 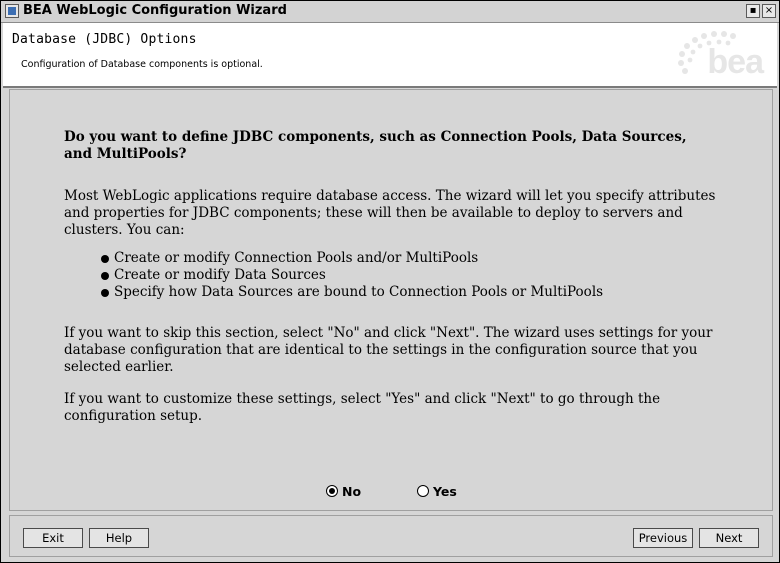 I want to click on radio-yes-option: Yes, so click(x=437, y=491).